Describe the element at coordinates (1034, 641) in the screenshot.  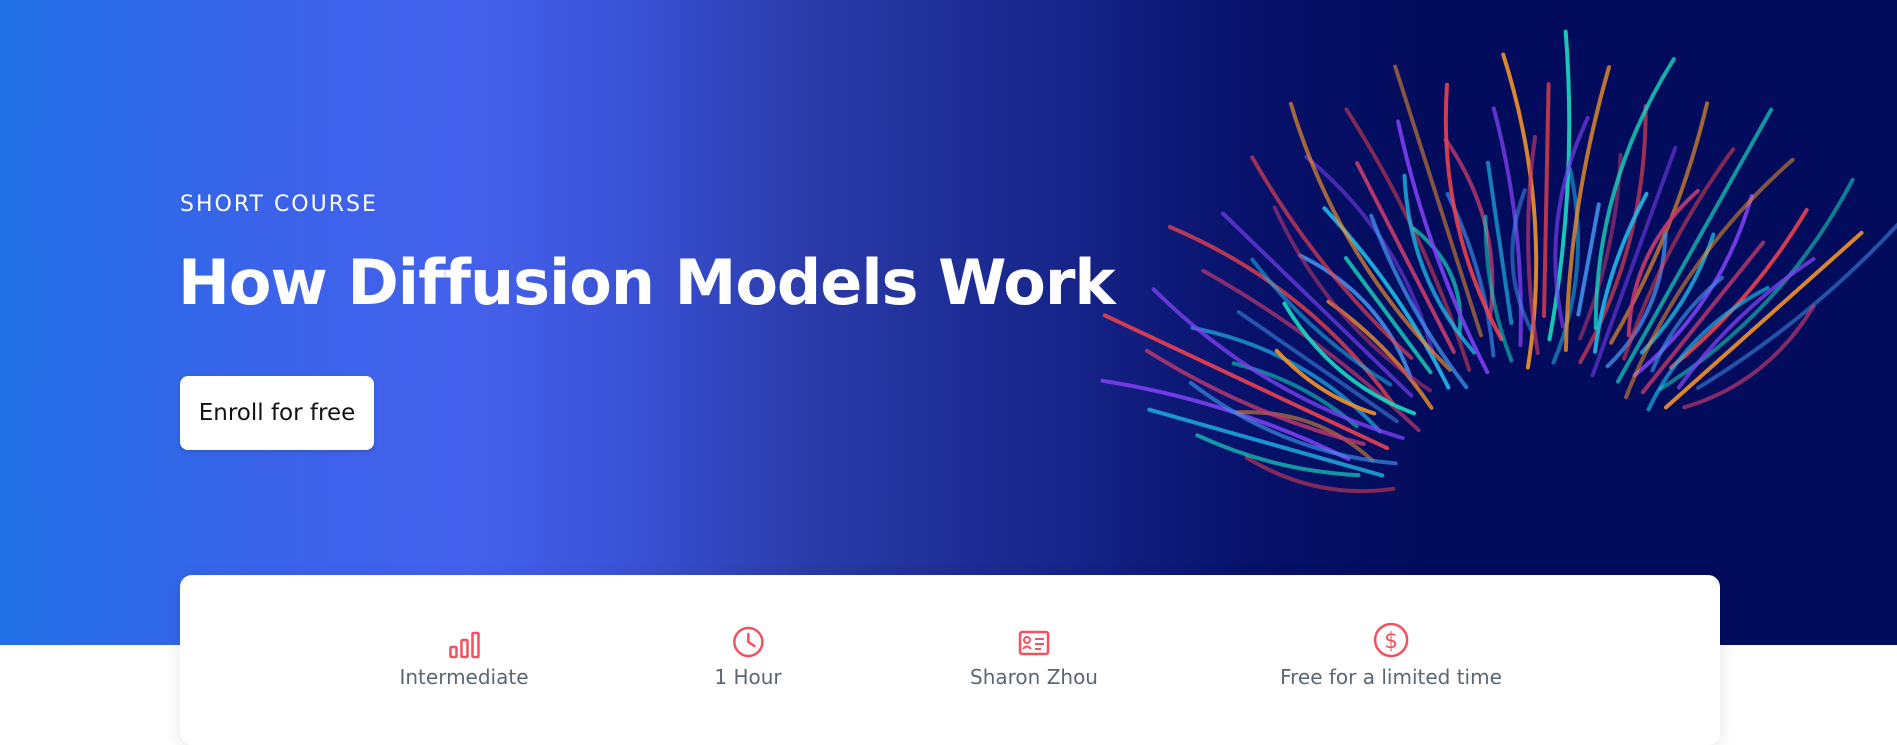
I see `instructor-icon` at that location.